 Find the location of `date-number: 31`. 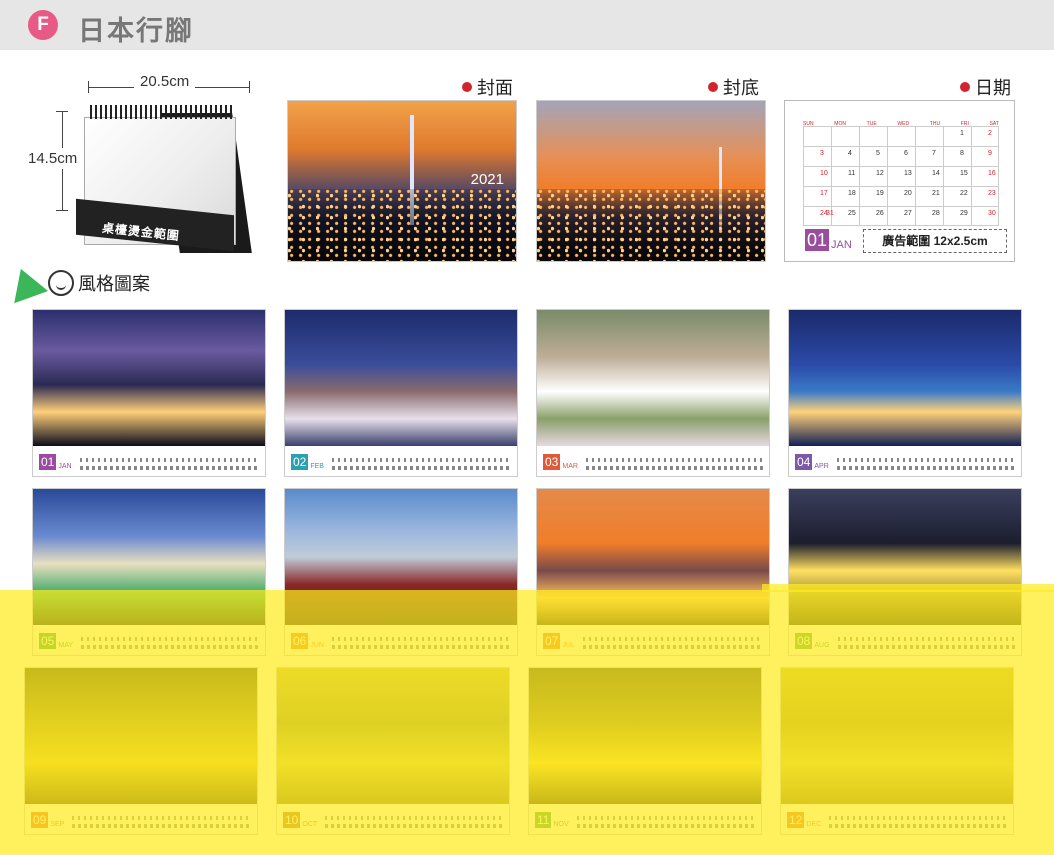

date-number: 31 is located at coordinates (830, 213).